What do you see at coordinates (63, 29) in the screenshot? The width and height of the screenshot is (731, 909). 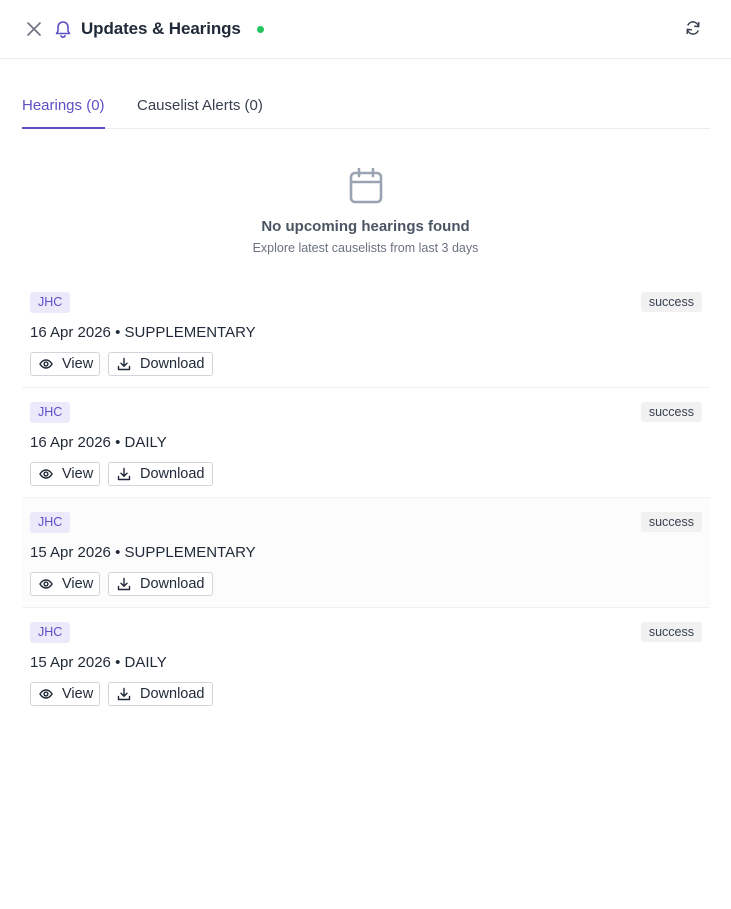 I see `bell-icon` at bounding box center [63, 29].